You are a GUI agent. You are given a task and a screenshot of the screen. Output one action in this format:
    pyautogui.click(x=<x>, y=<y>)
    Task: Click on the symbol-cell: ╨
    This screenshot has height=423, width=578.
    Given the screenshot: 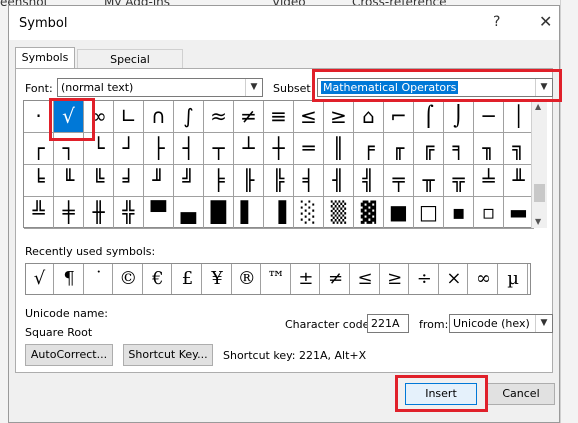 What is the action you would take?
    pyautogui.click(x=519, y=181)
    